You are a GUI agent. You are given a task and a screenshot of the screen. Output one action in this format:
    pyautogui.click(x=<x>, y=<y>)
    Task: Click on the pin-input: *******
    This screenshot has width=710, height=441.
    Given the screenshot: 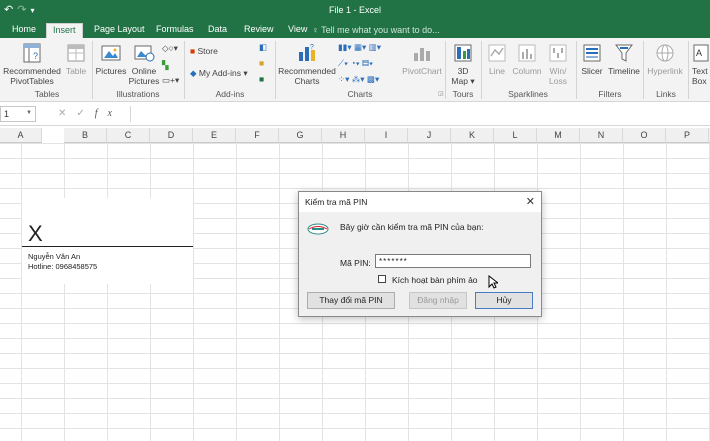 What is the action you would take?
    pyautogui.click(x=453, y=261)
    